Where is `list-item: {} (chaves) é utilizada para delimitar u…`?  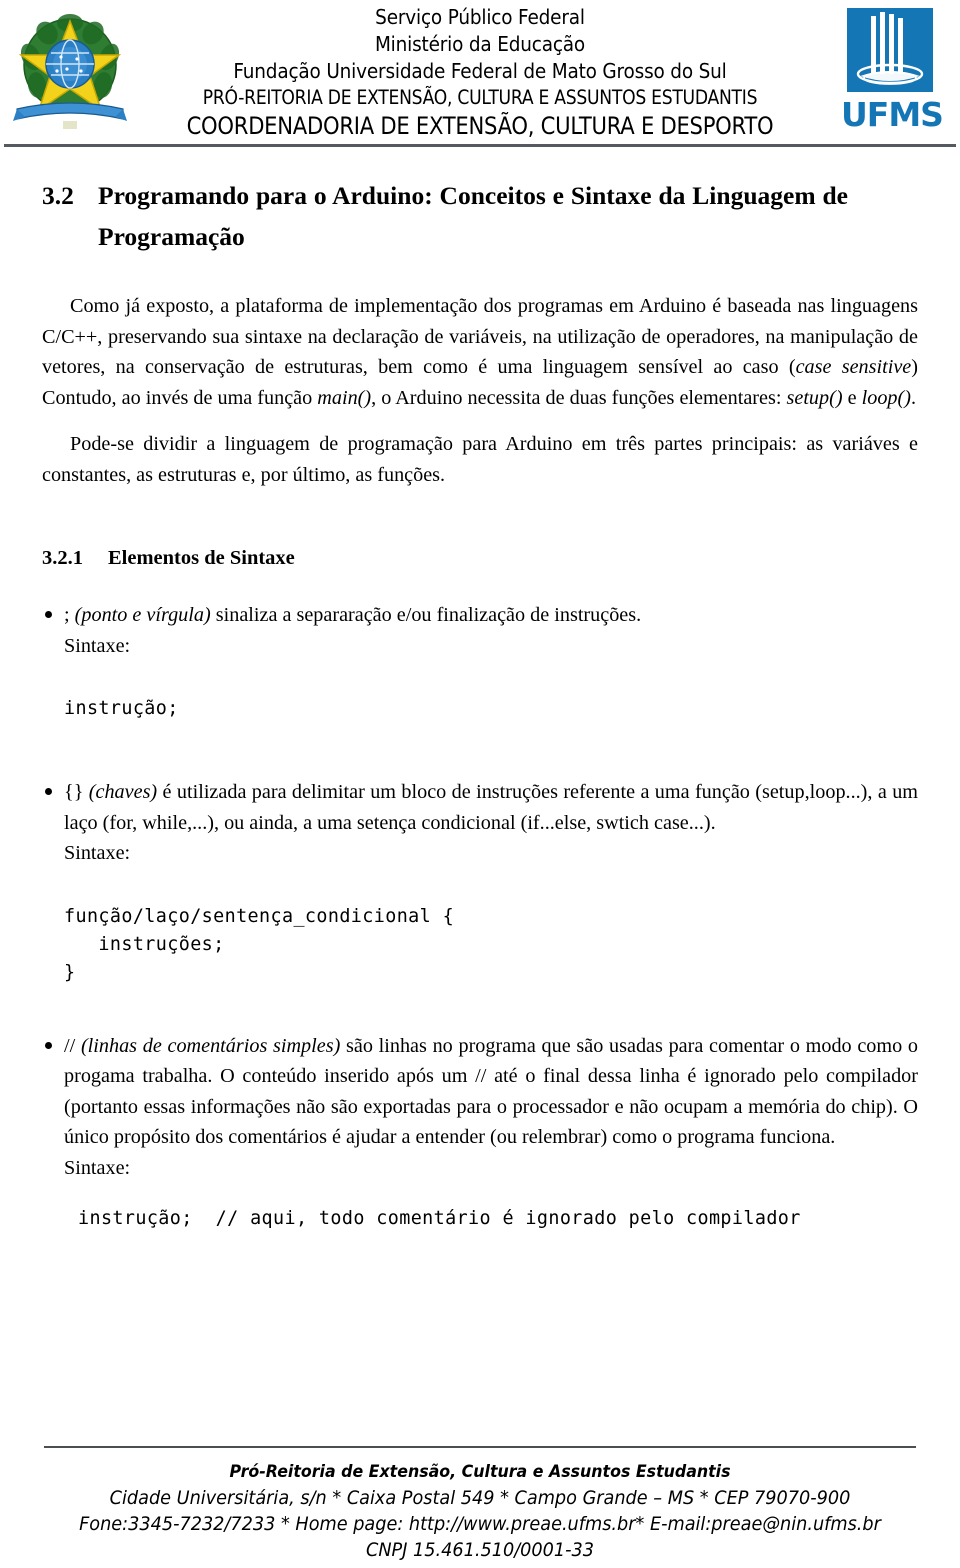 list-item: {} (chaves) é utilizada para delimitar u… is located at coordinates (480, 882).